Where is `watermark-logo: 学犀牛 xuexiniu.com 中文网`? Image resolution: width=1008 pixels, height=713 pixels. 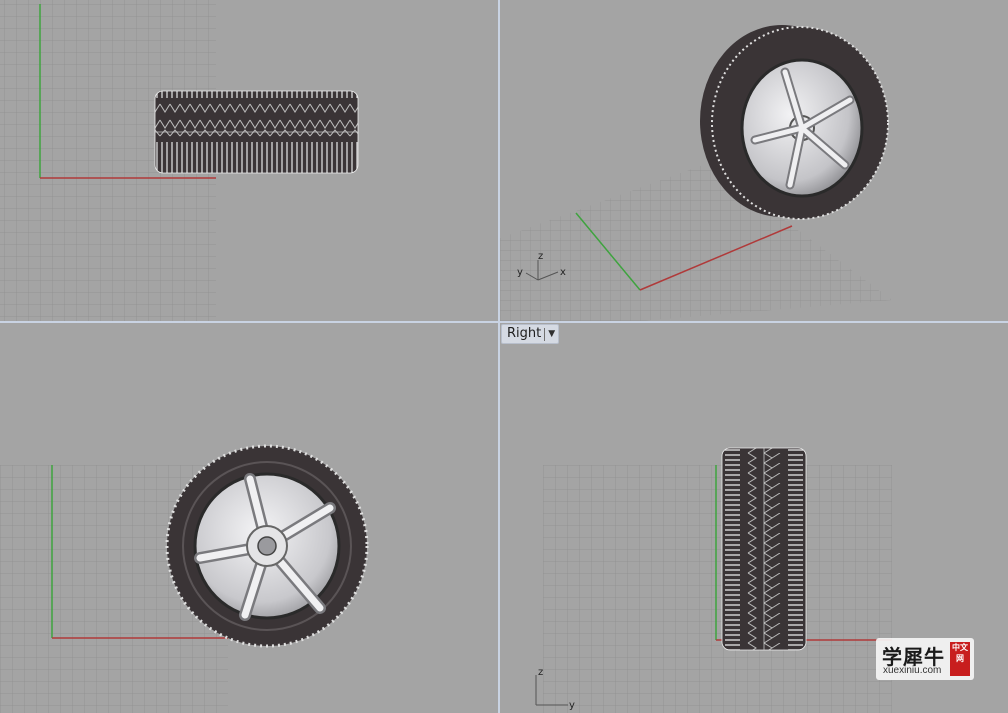 watermark-logo: 学犀牛 xuexiniu.com 中文网 is located at coordinates (925, 659).